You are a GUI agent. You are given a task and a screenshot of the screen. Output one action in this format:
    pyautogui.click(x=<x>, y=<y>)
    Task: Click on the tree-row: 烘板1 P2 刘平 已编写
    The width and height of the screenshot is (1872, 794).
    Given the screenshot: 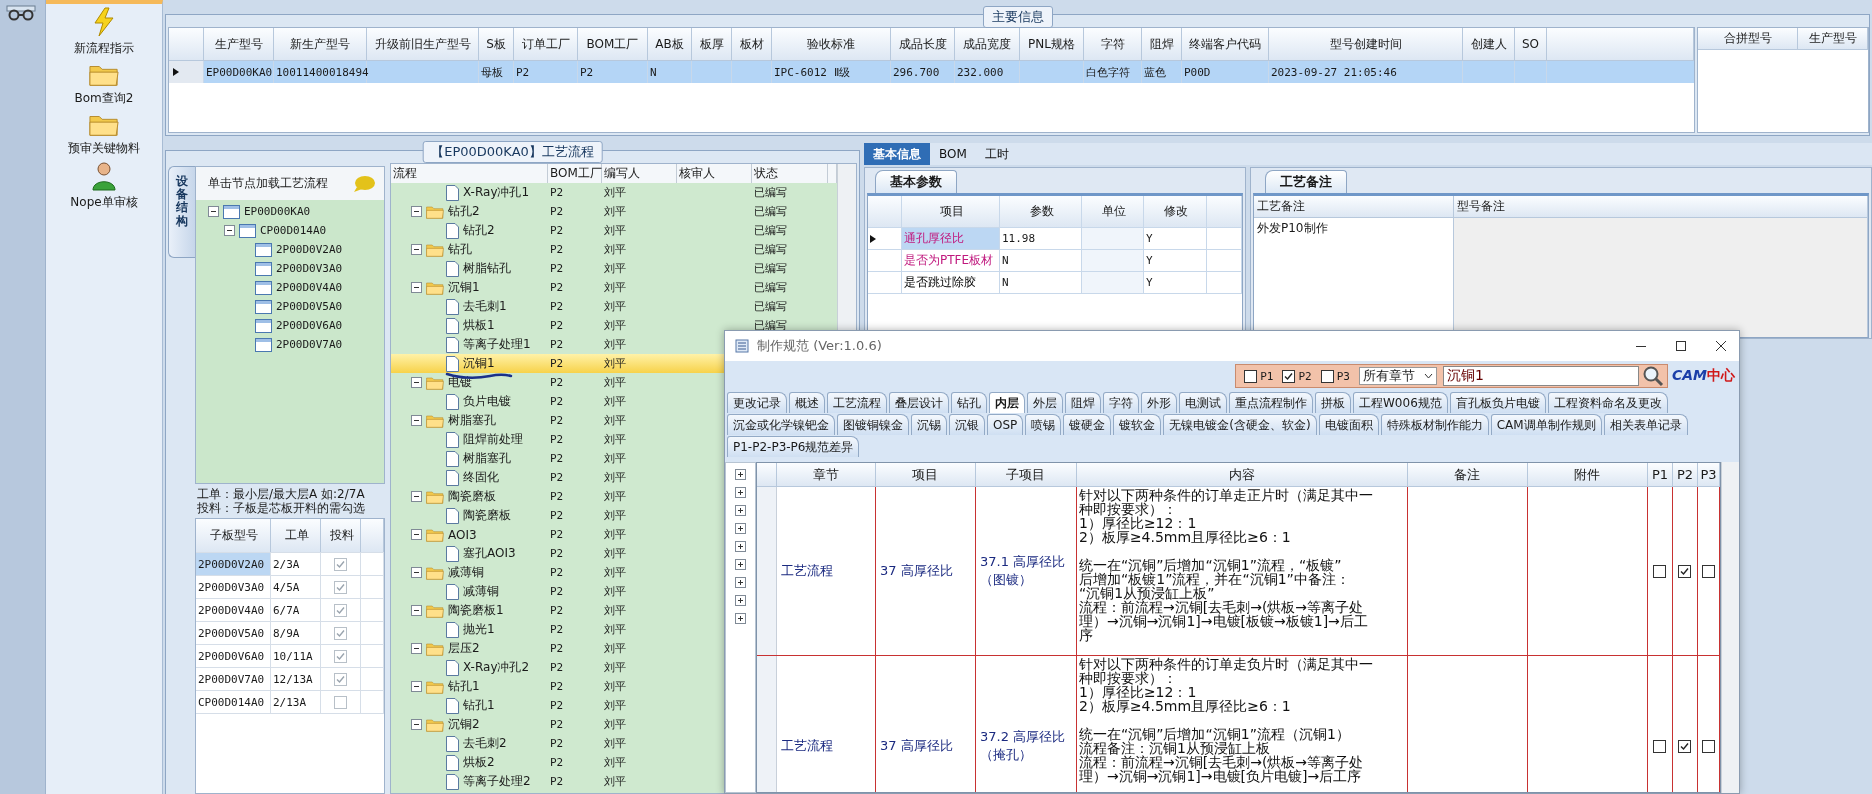 What is the action you would take?
    pyautogui.click(x=614, y=325)
    